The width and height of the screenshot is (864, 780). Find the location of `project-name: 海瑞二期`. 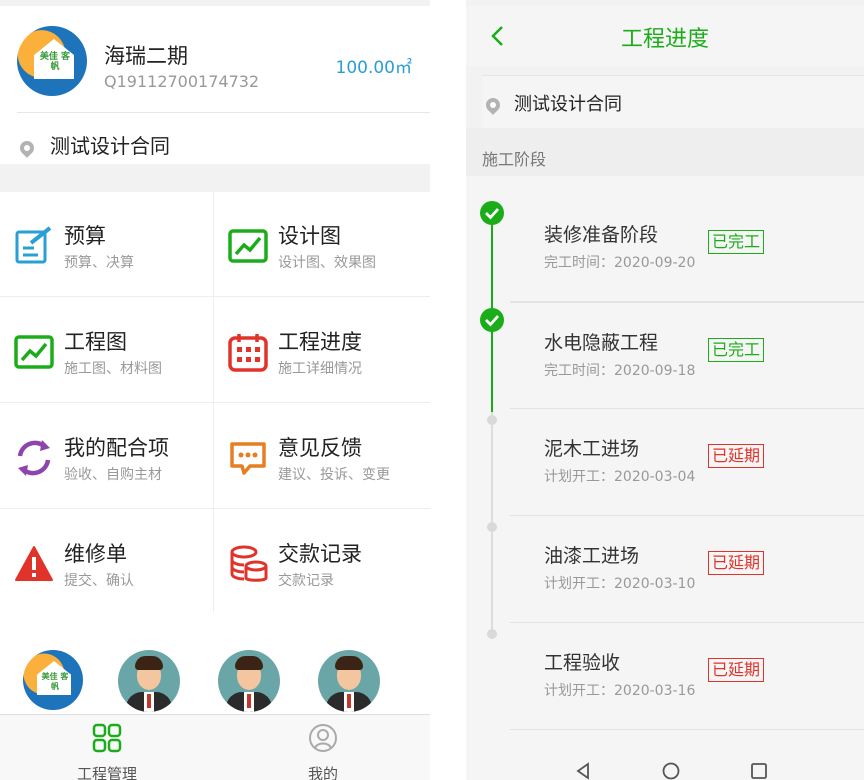

project-name: 海瑞二期 is located at coordinates (146, 56).